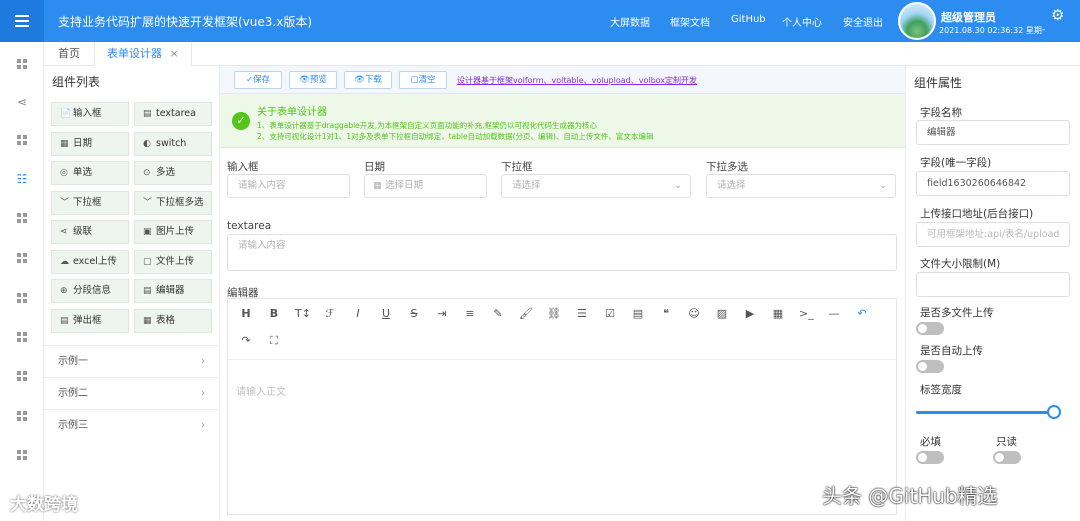 The height and width of the screenshot is (521, 1080). Describe the element at coordinates (470, 313) in the screenshot. I see `line-height-icon: ≡` at that location.